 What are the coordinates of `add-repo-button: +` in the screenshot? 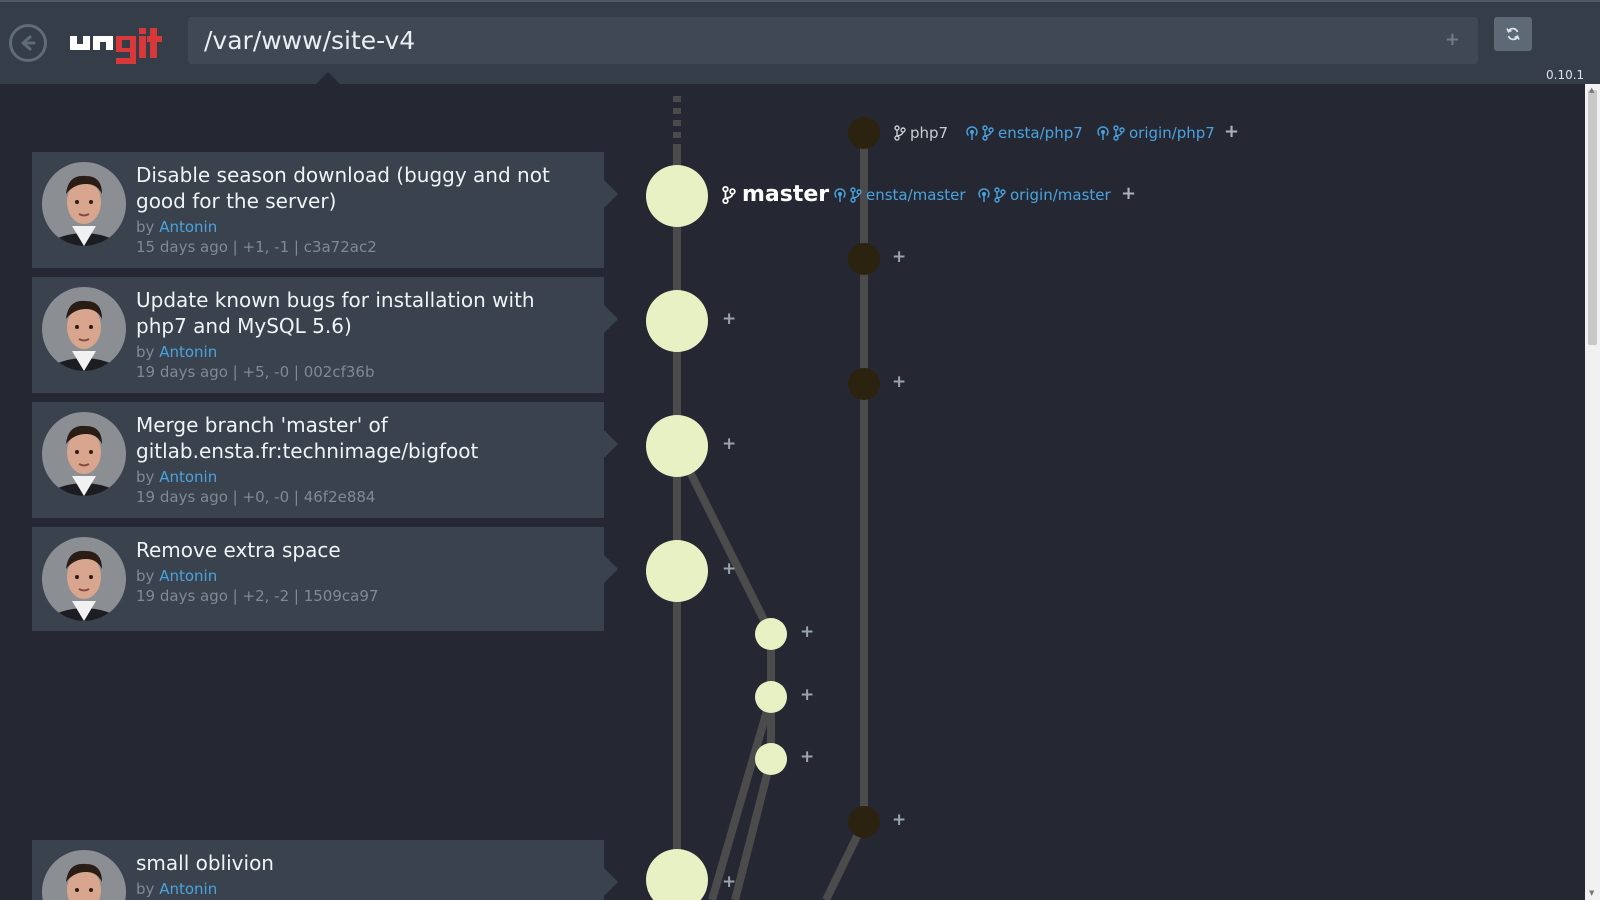 It's located at (1452, 39).